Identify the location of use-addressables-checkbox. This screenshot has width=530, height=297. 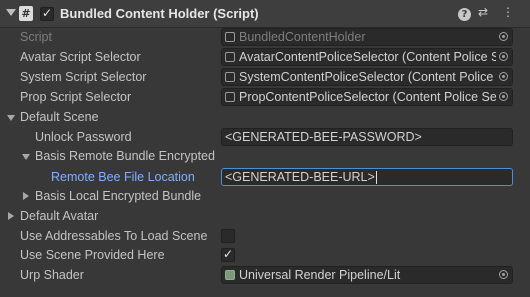
(228, 236).